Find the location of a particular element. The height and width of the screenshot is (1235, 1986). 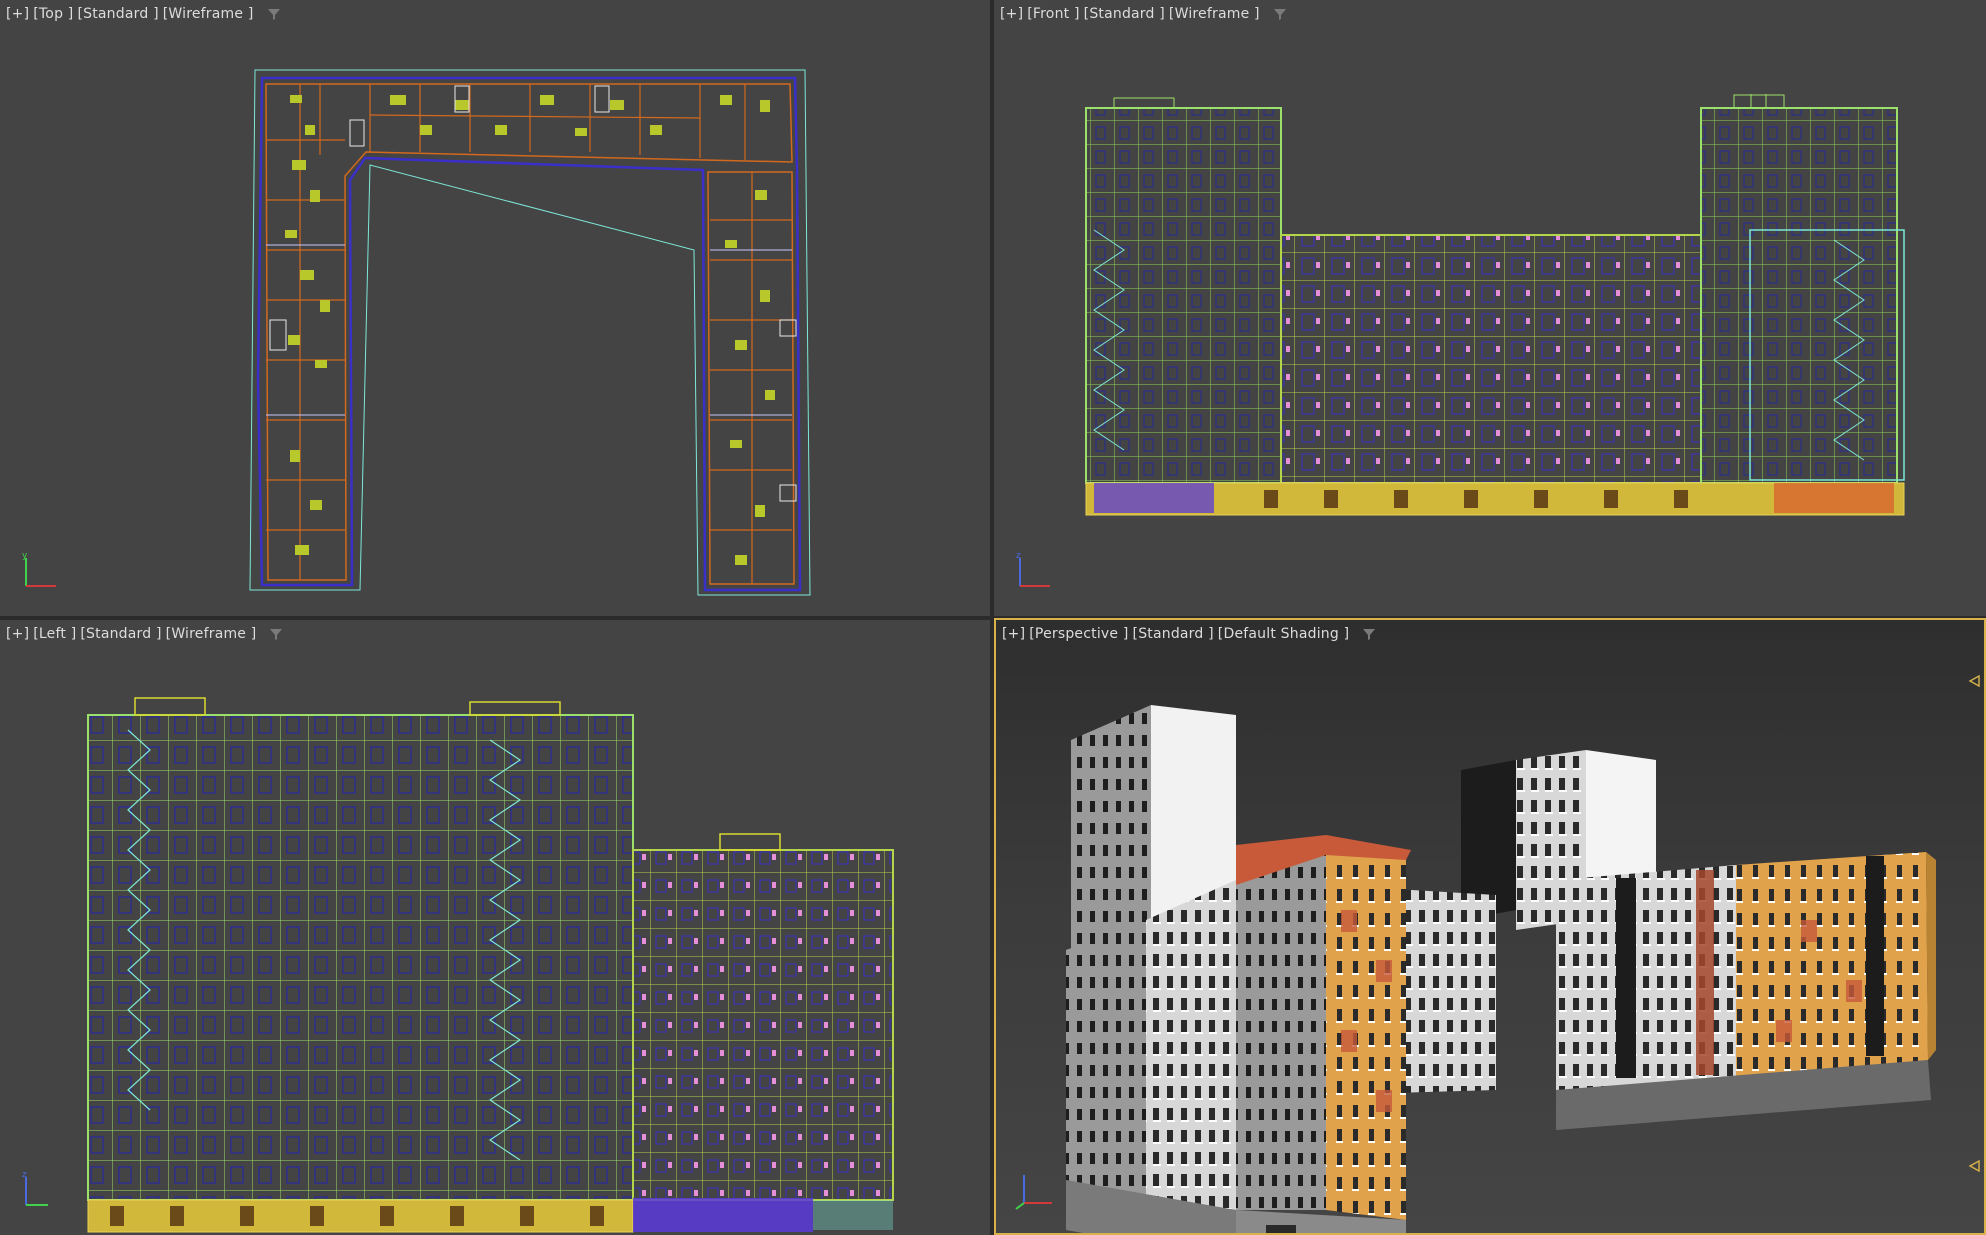

viewport-front-menu: [+] is located at coordinates (1011, 14).